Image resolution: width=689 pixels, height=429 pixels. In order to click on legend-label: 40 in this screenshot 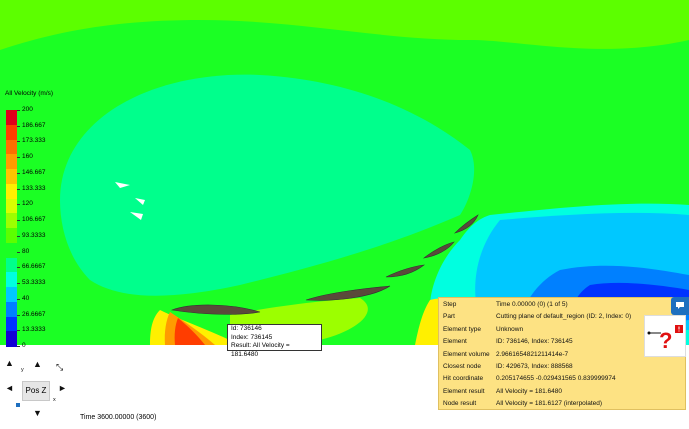, I will do `click(26, 298)`.